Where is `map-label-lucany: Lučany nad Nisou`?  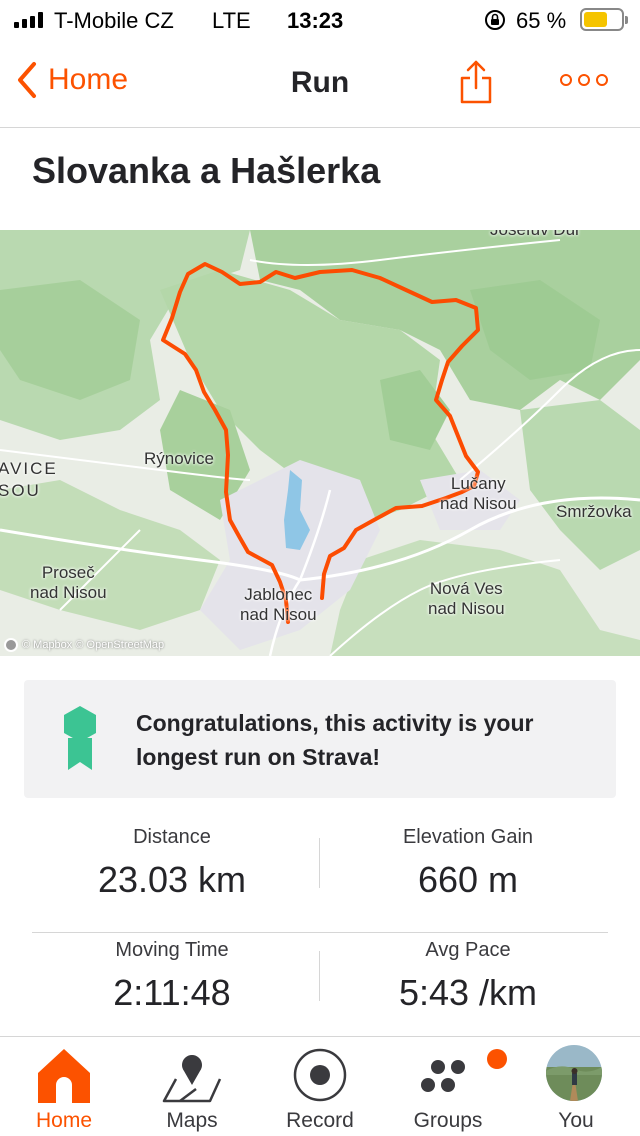 map-label-lucany: Lučany nad Nisou is located at coordinates (478, 494).